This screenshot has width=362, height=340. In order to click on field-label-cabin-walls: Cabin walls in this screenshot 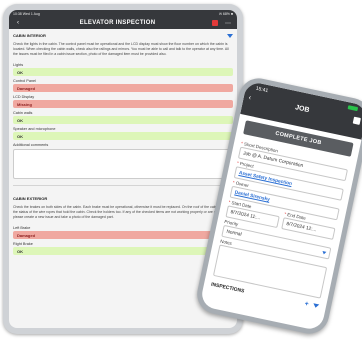, I will do `click(23, 113)`.